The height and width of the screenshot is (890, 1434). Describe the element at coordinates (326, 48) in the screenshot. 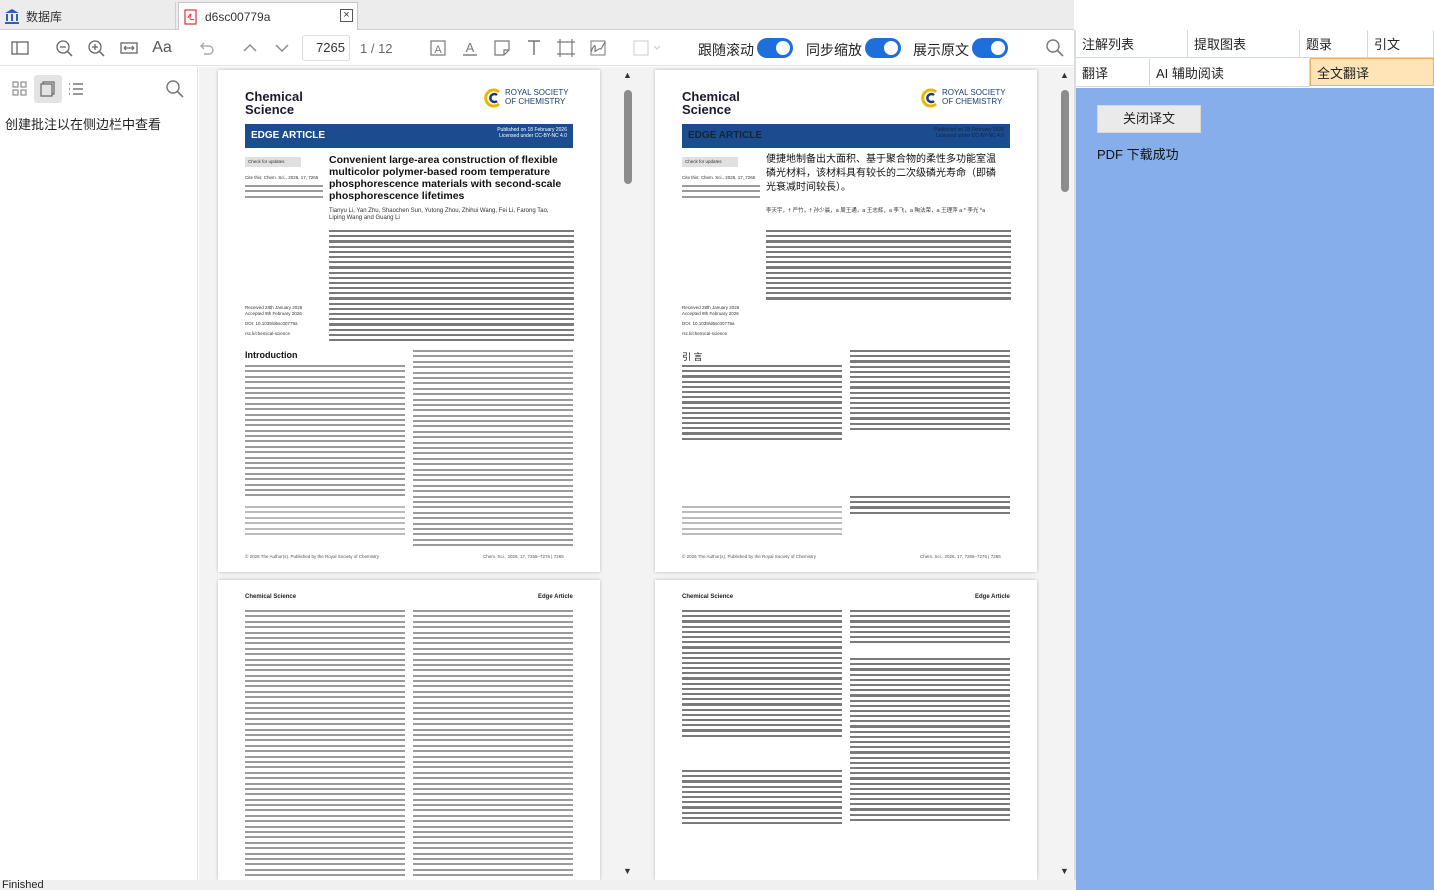

I see `page-number-input: 7265` at that location.